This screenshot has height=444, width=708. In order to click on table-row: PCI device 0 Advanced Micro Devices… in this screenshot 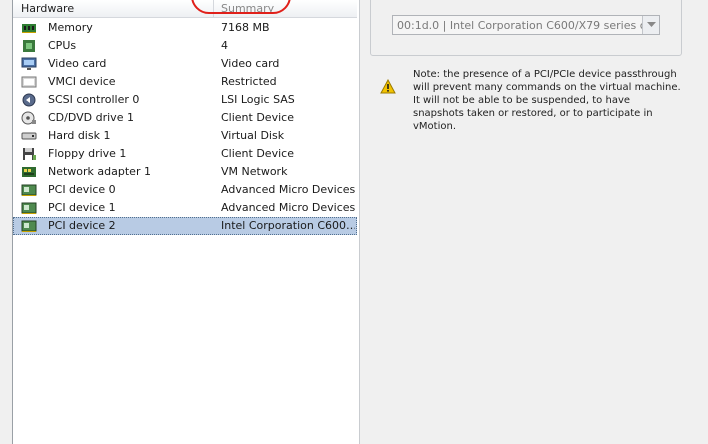, I will do `click(185, 190)`.